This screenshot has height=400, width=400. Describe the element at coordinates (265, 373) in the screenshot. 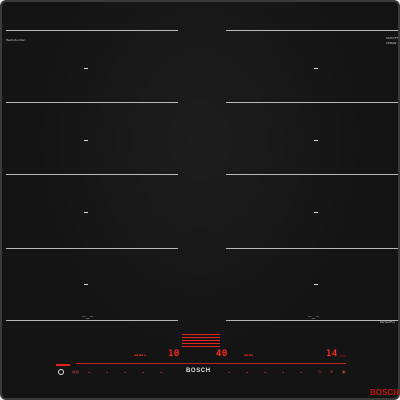

I see `slider-step-7: •` at that location.